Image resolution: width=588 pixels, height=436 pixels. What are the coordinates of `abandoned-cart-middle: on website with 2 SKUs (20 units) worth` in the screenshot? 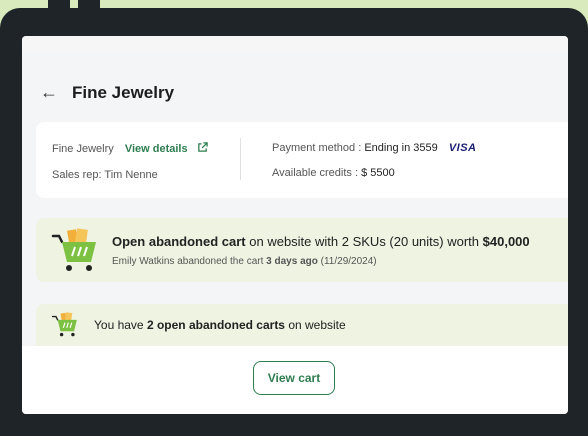 It's located at (364, 241).